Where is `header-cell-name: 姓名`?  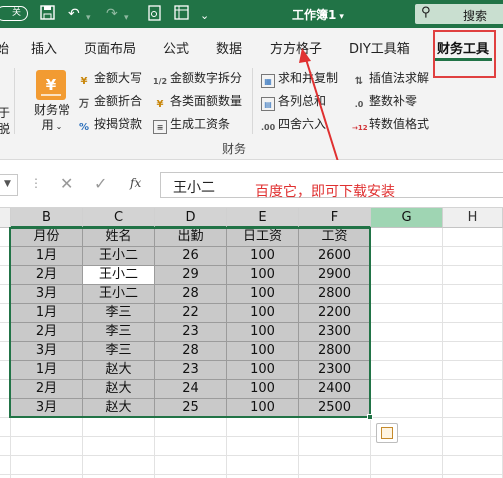
header-cell-name: 姓名 is located at coordinates (119, 237).